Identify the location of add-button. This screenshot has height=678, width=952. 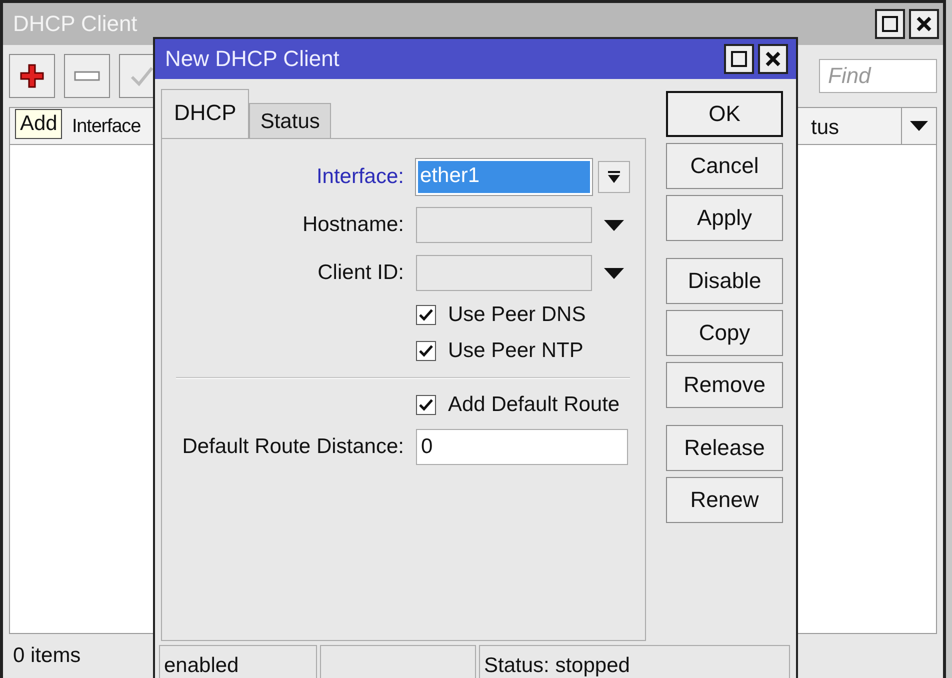
(32, 76).